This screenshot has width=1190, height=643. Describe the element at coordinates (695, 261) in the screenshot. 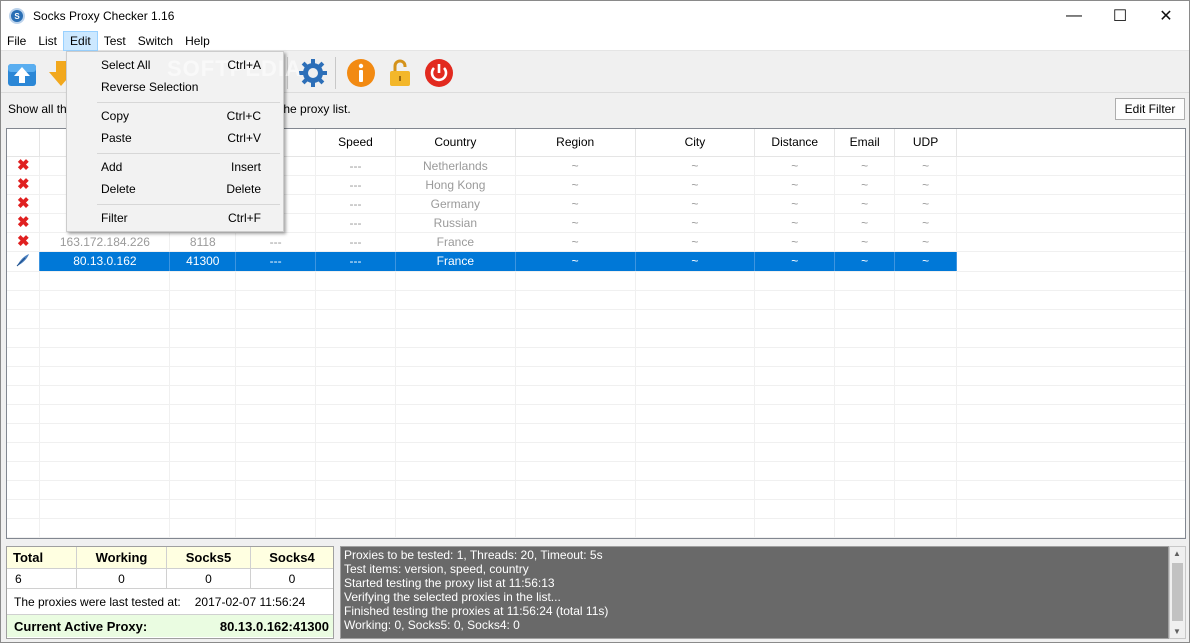

I see `cell-city: ~` at that location.